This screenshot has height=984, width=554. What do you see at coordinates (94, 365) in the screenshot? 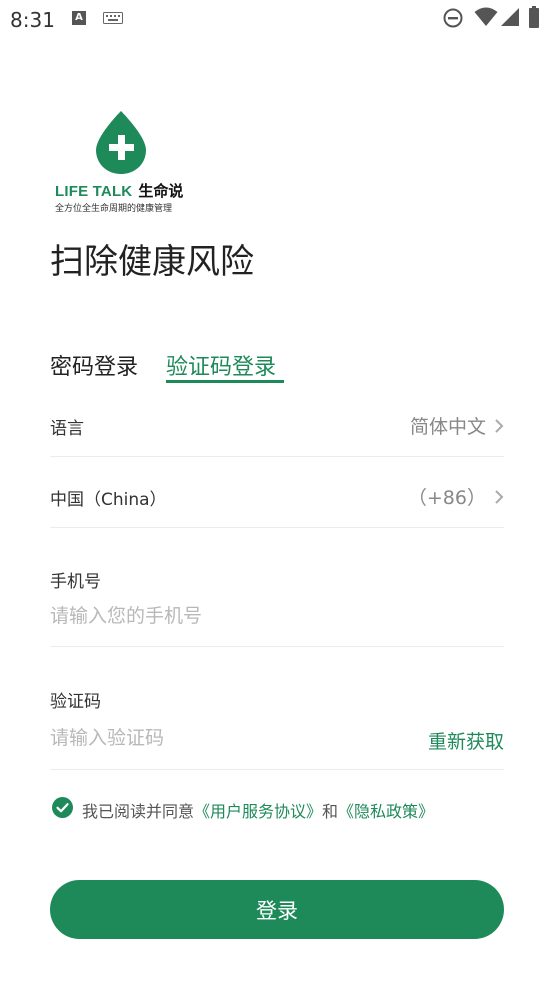
I see `tab-password-login: 密码登录` at bounding box center [94, 365].